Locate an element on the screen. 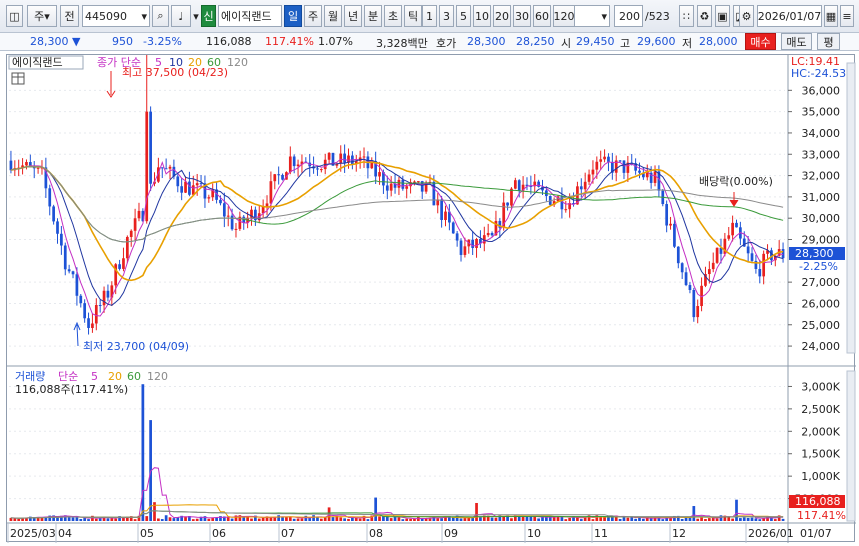  speaker-icon: ♩ is located at coordinates (181, 16).